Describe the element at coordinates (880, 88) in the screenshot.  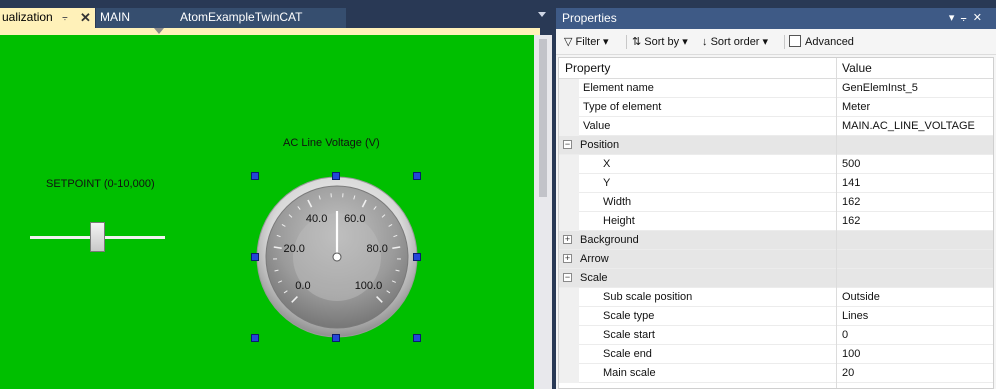
I see `property-value: GenElemInst_5` at that location.